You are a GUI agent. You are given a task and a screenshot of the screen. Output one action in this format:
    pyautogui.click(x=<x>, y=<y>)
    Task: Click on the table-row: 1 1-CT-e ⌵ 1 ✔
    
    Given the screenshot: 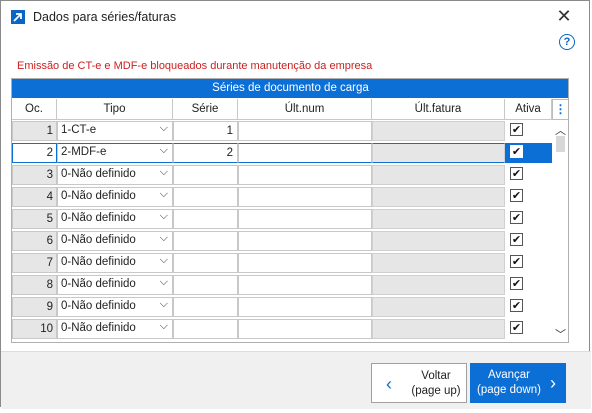 What is the action you would take?
    pyautogui.click(x=282, y=131)
    